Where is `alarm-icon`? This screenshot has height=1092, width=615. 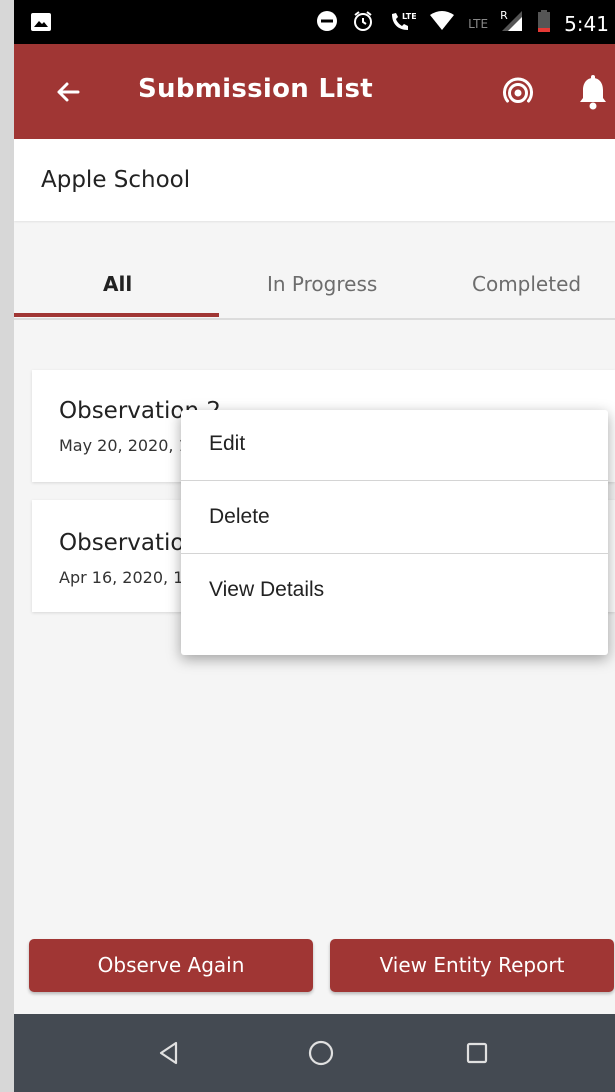
alarm-icon is located at coordinates (363, 23).